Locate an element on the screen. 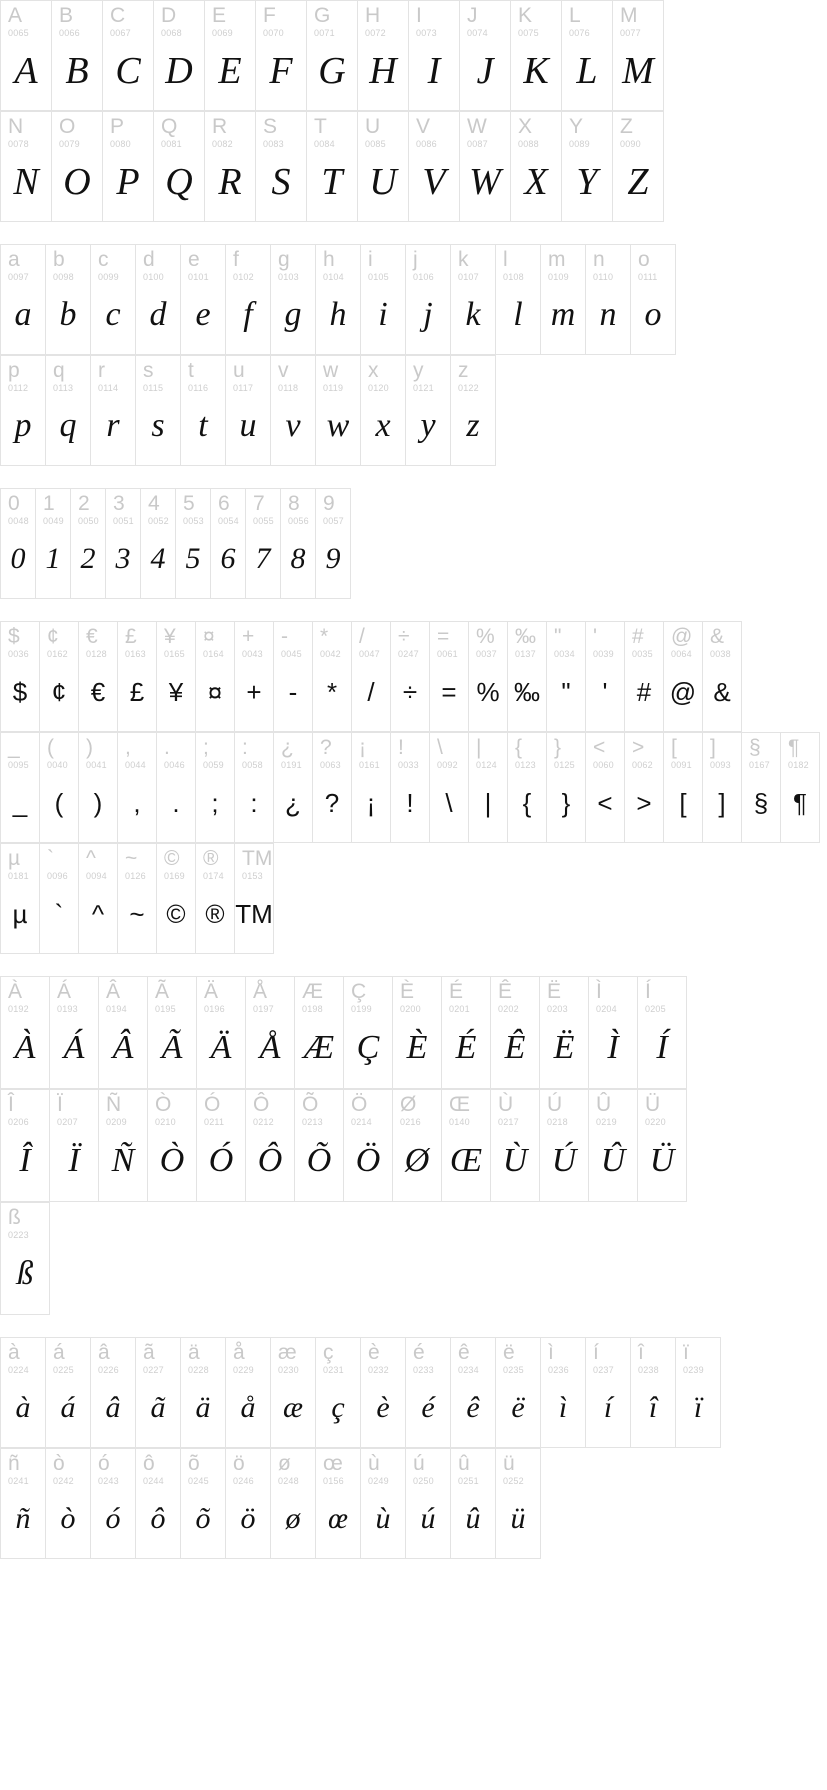 This screenshot has height=1790, width=827. glyph-cell: Ç 0199 Ç is located at coordinates (368, 1033).